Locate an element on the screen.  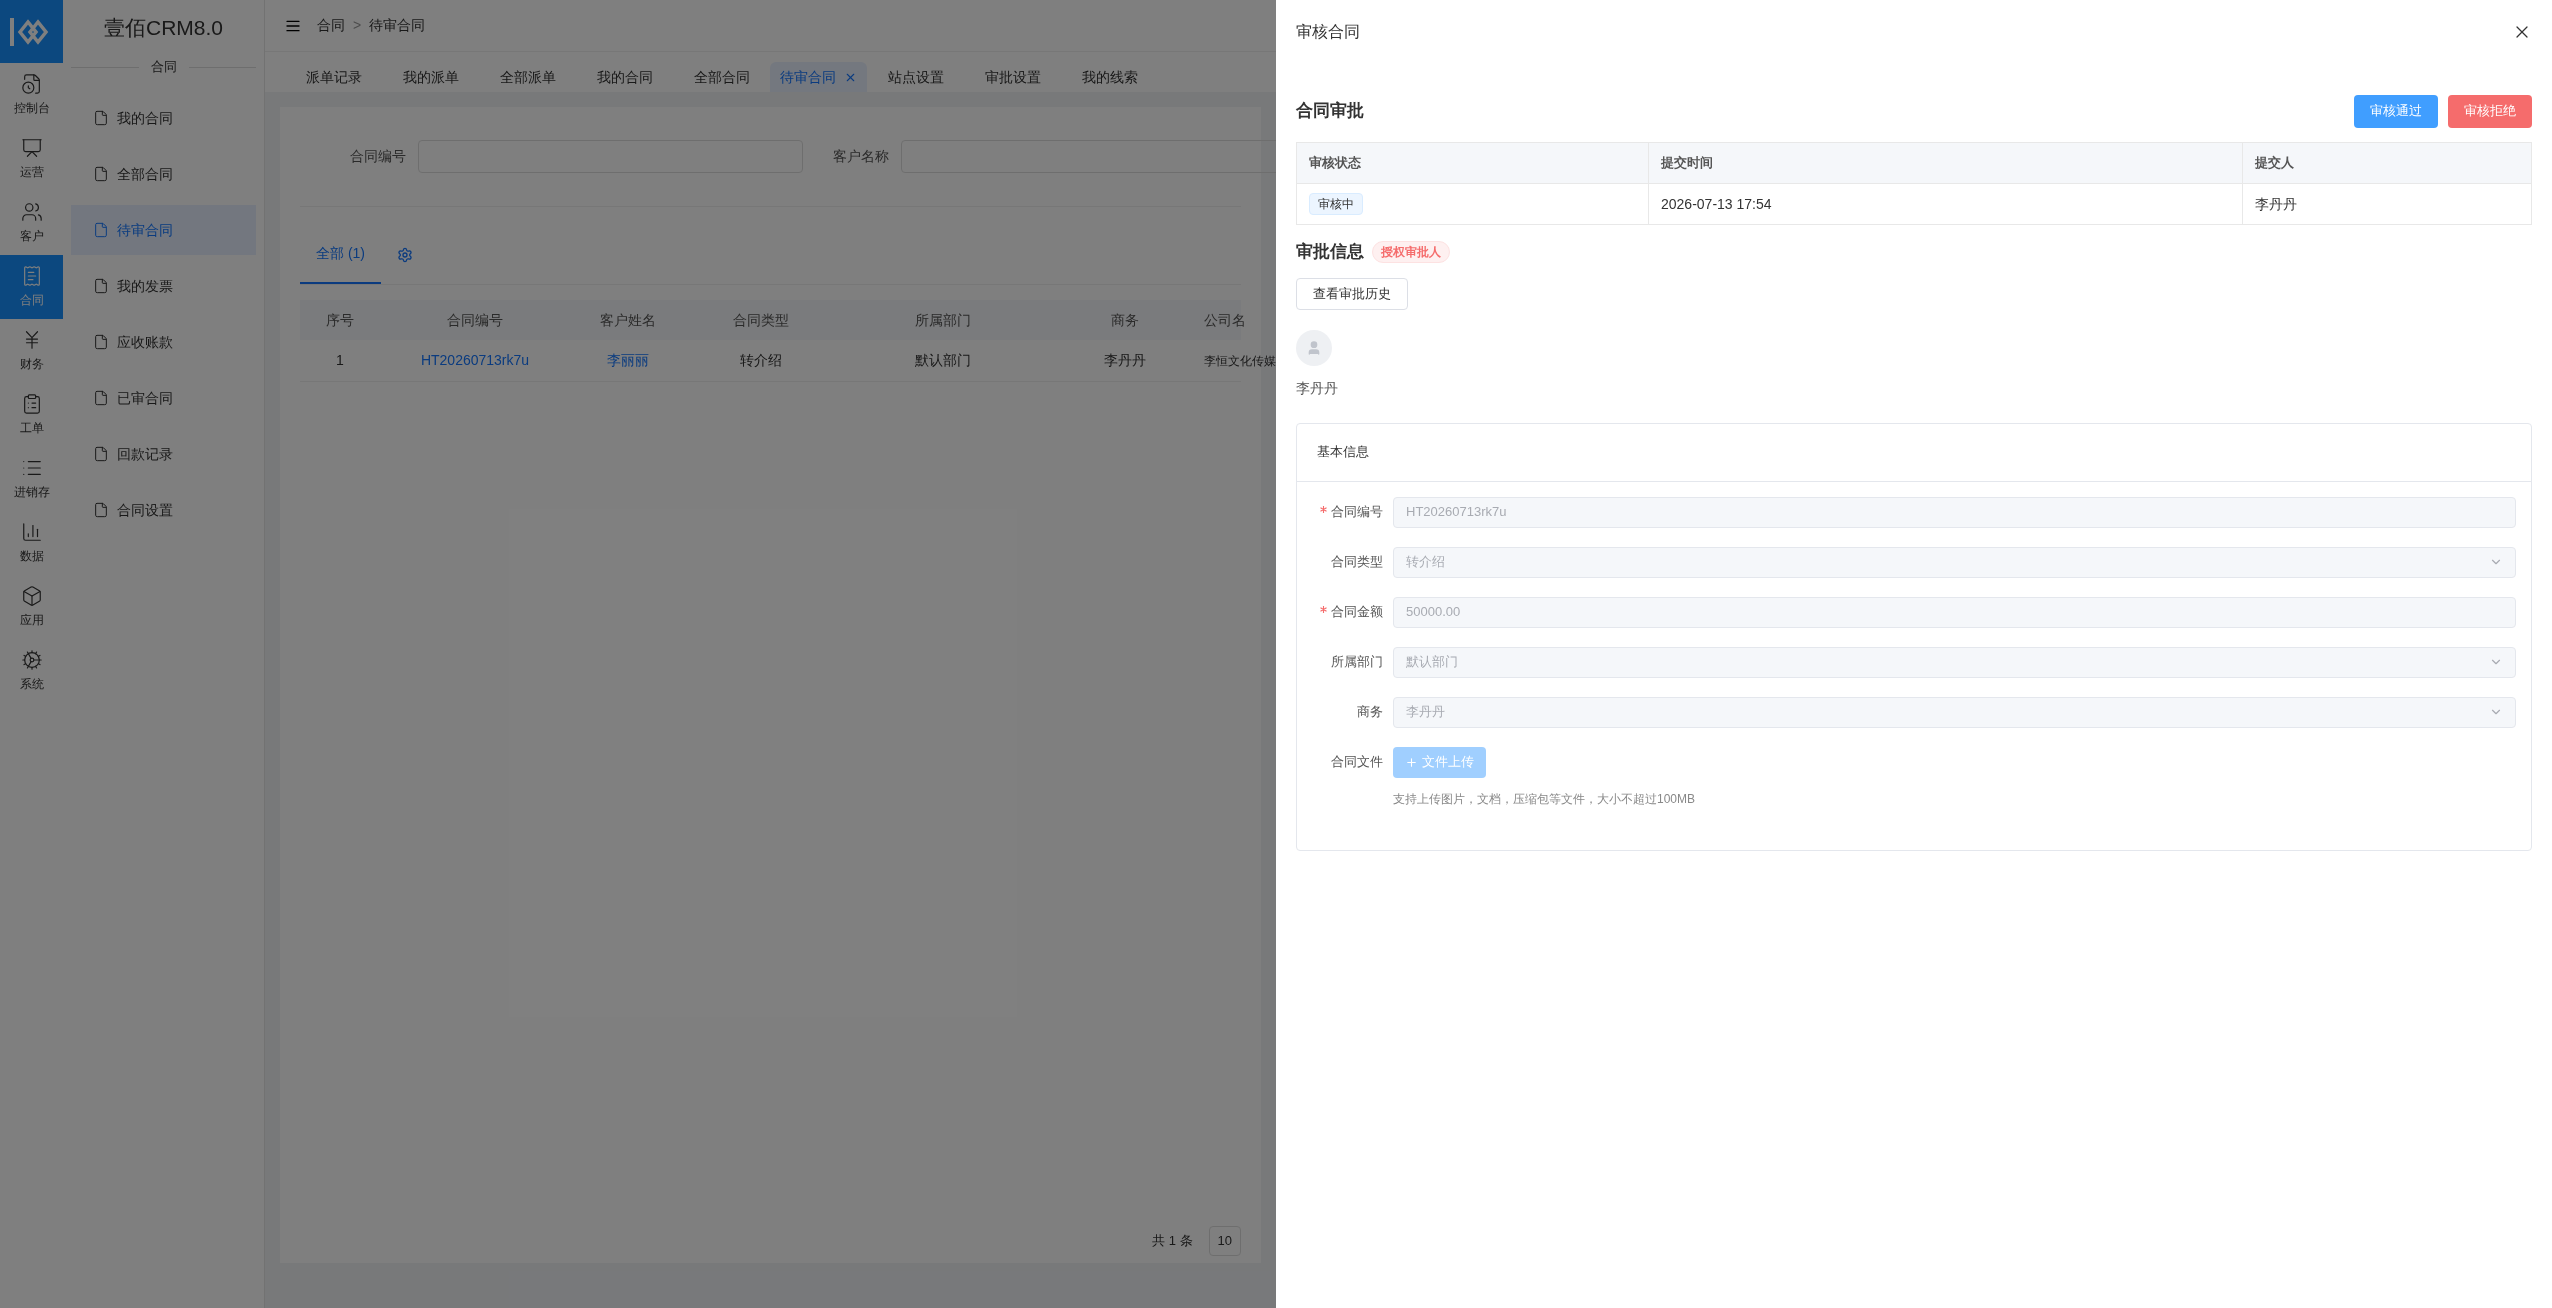
column-header: 合同类型 is located at coordinates (761, 319).